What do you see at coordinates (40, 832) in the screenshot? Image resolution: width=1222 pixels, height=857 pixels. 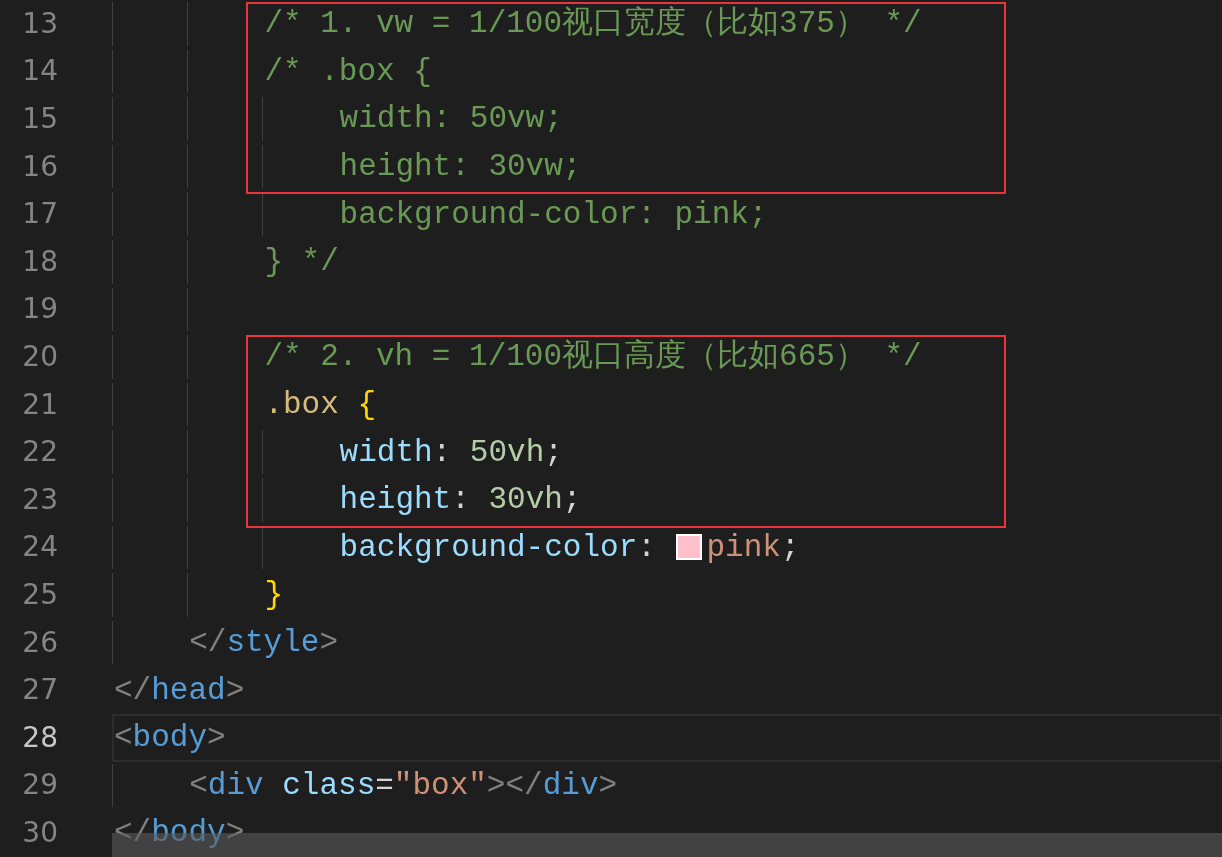 I see `line-number: 30` at bounding box center [40, 832].